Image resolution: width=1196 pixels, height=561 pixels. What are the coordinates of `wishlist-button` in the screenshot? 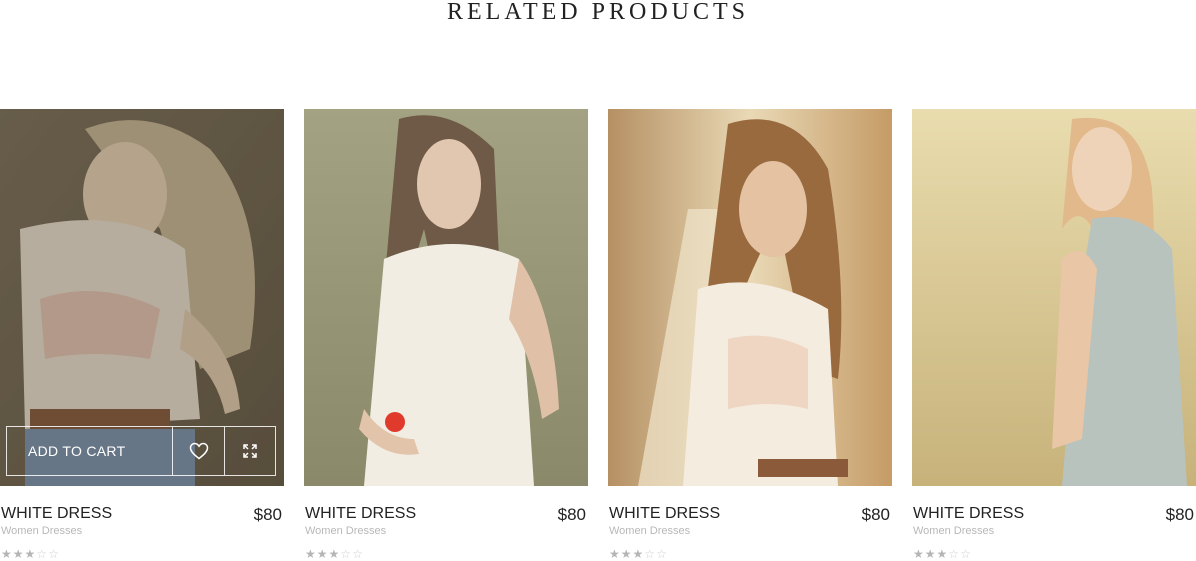 It's located at (198, 451).